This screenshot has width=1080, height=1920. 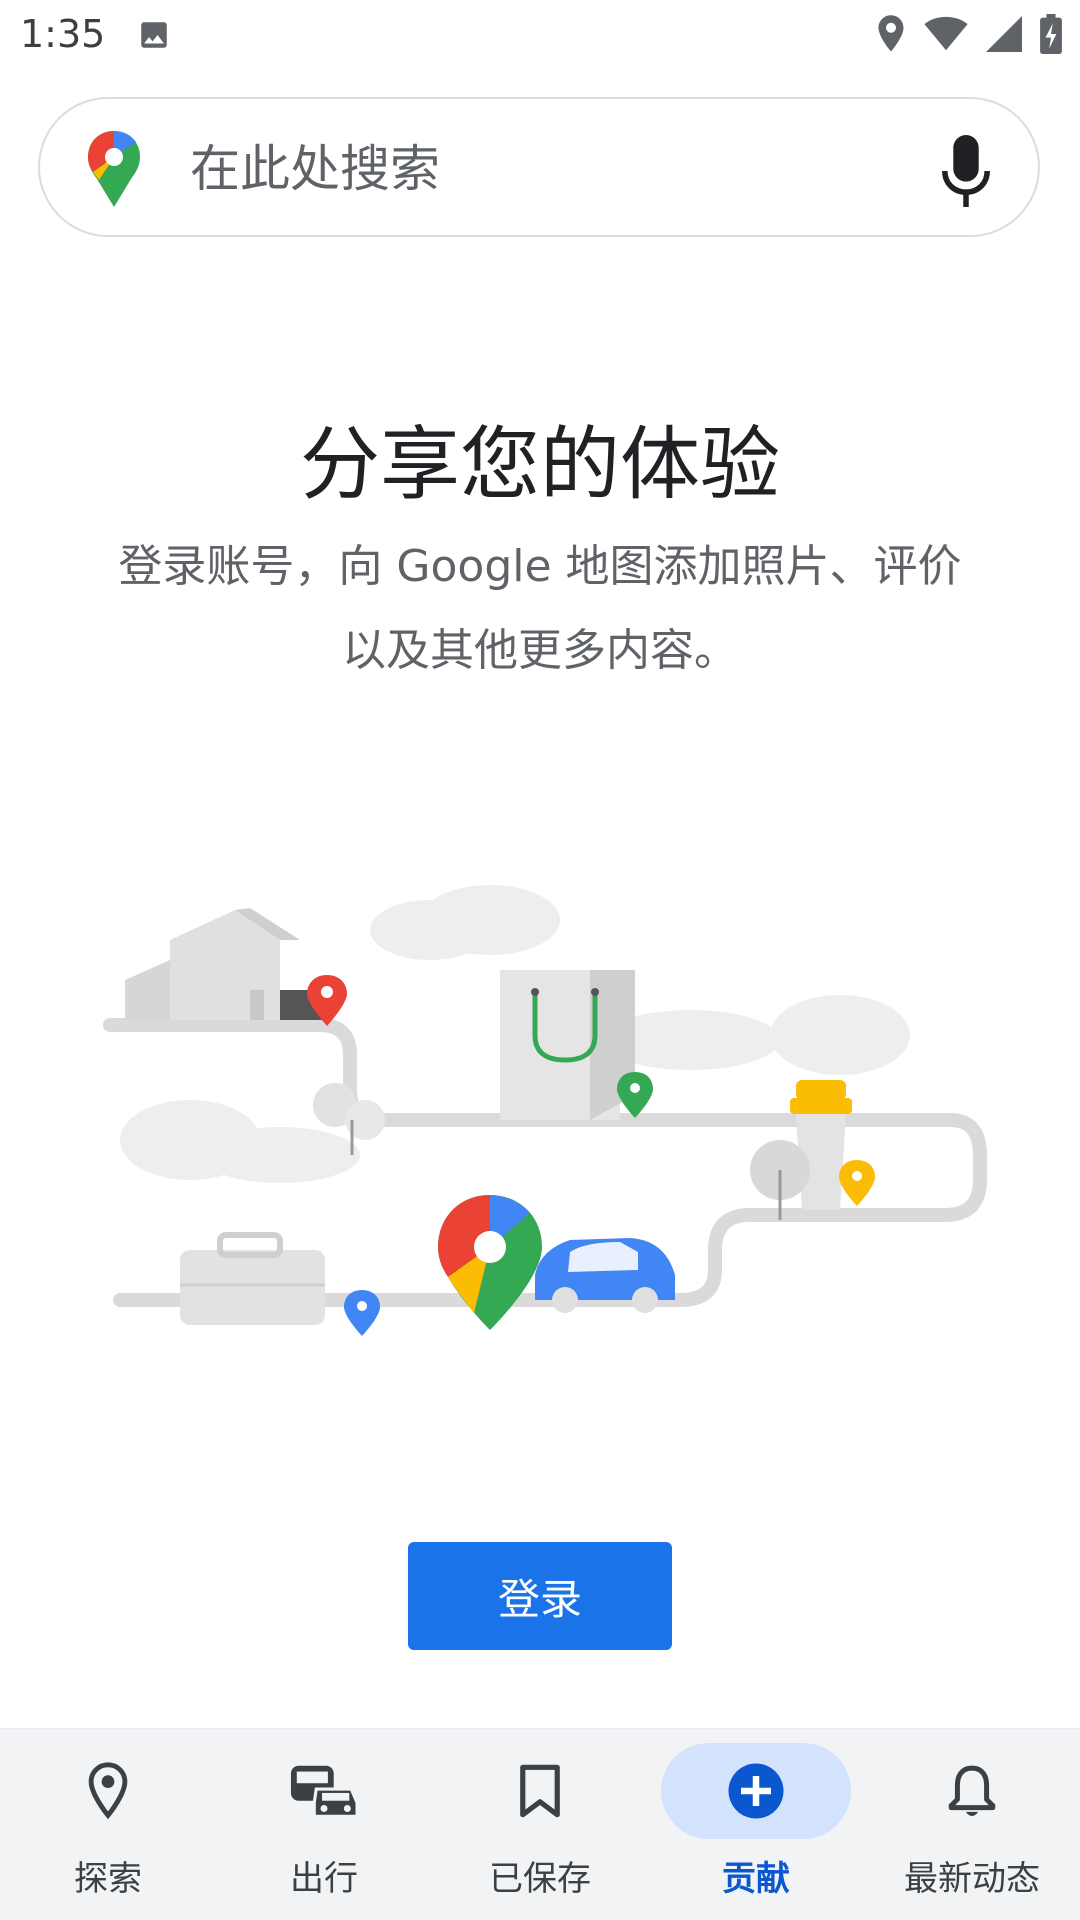 I want to click on tab-updates: 最新动态, so click(x=972, y=1824).